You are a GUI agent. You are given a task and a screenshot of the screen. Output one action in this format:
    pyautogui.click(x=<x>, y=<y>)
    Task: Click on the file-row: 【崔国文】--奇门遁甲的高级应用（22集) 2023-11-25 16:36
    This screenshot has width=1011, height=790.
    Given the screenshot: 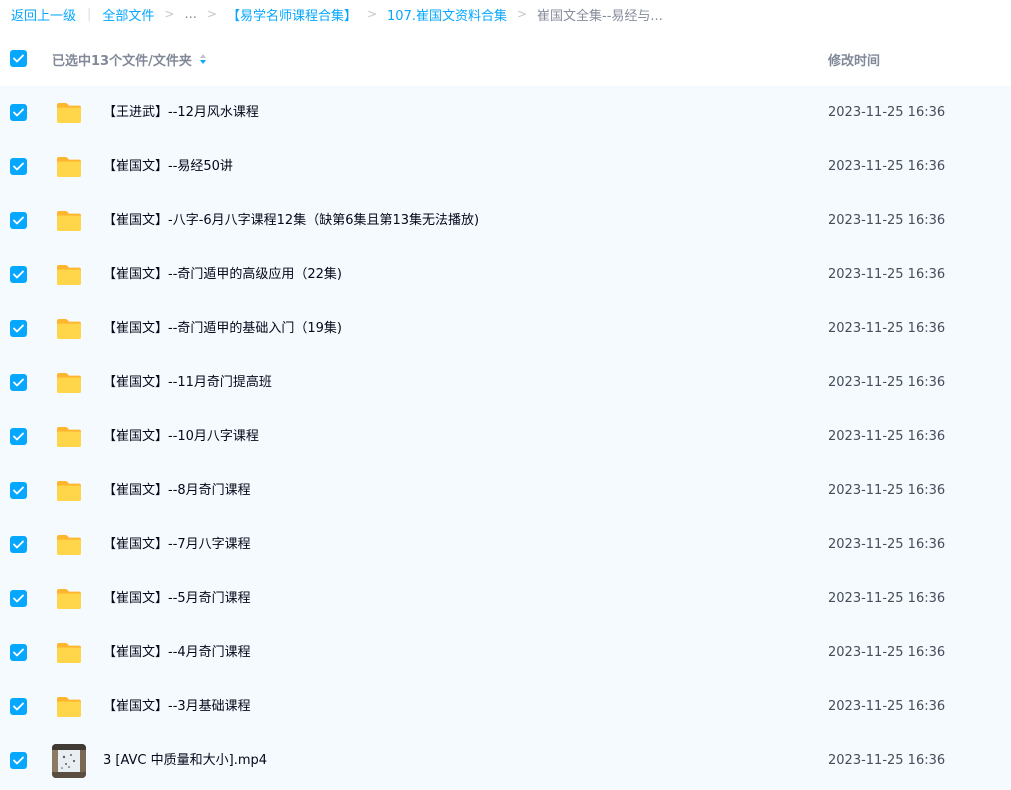 What is the action you would take?
    pyautogui.click(x=505, y=275)
    